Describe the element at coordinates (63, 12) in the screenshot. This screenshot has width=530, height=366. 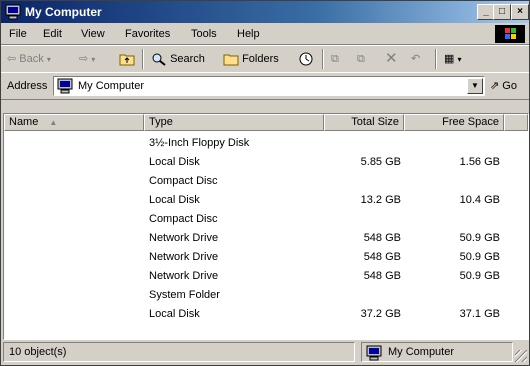
I see `window-title: My Computer` at that location.